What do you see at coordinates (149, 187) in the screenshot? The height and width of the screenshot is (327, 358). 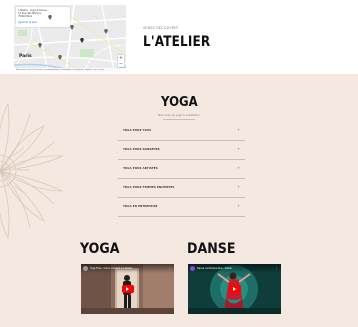 I see `accordion-label: YOGA POUR FEMMES ENCEINTES` at bounding box center [149, 187].